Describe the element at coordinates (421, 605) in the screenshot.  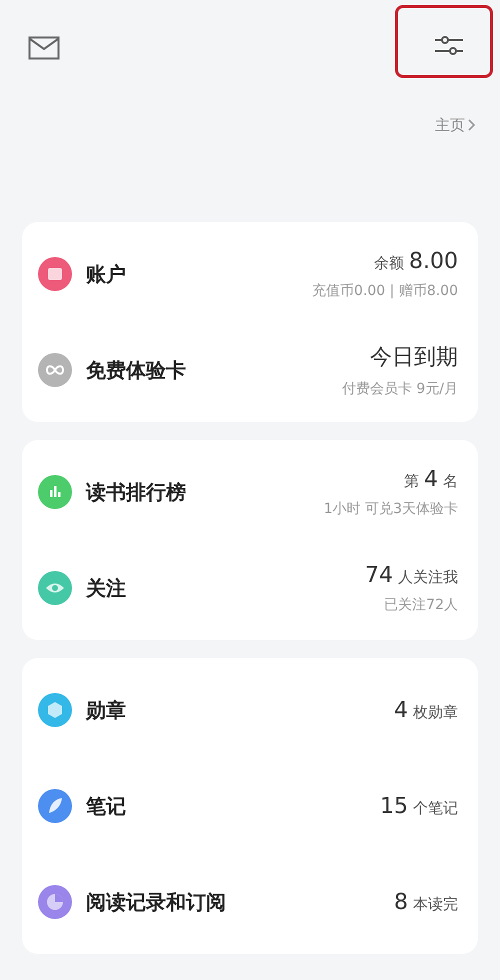
I see `item-note: 已关注72人` at that location.